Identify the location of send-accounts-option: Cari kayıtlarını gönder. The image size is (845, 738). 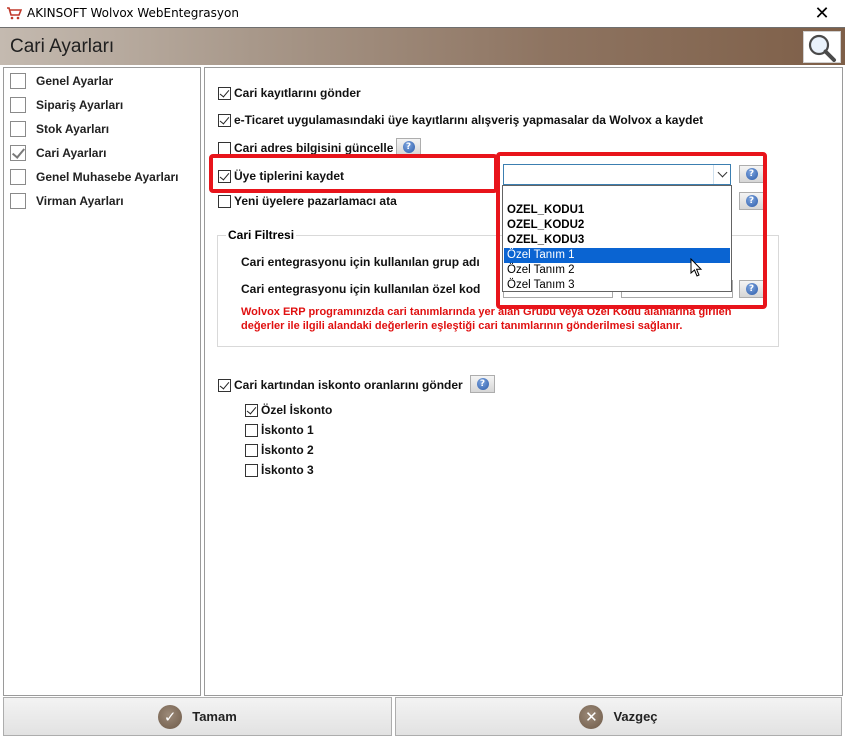
(289, 93).